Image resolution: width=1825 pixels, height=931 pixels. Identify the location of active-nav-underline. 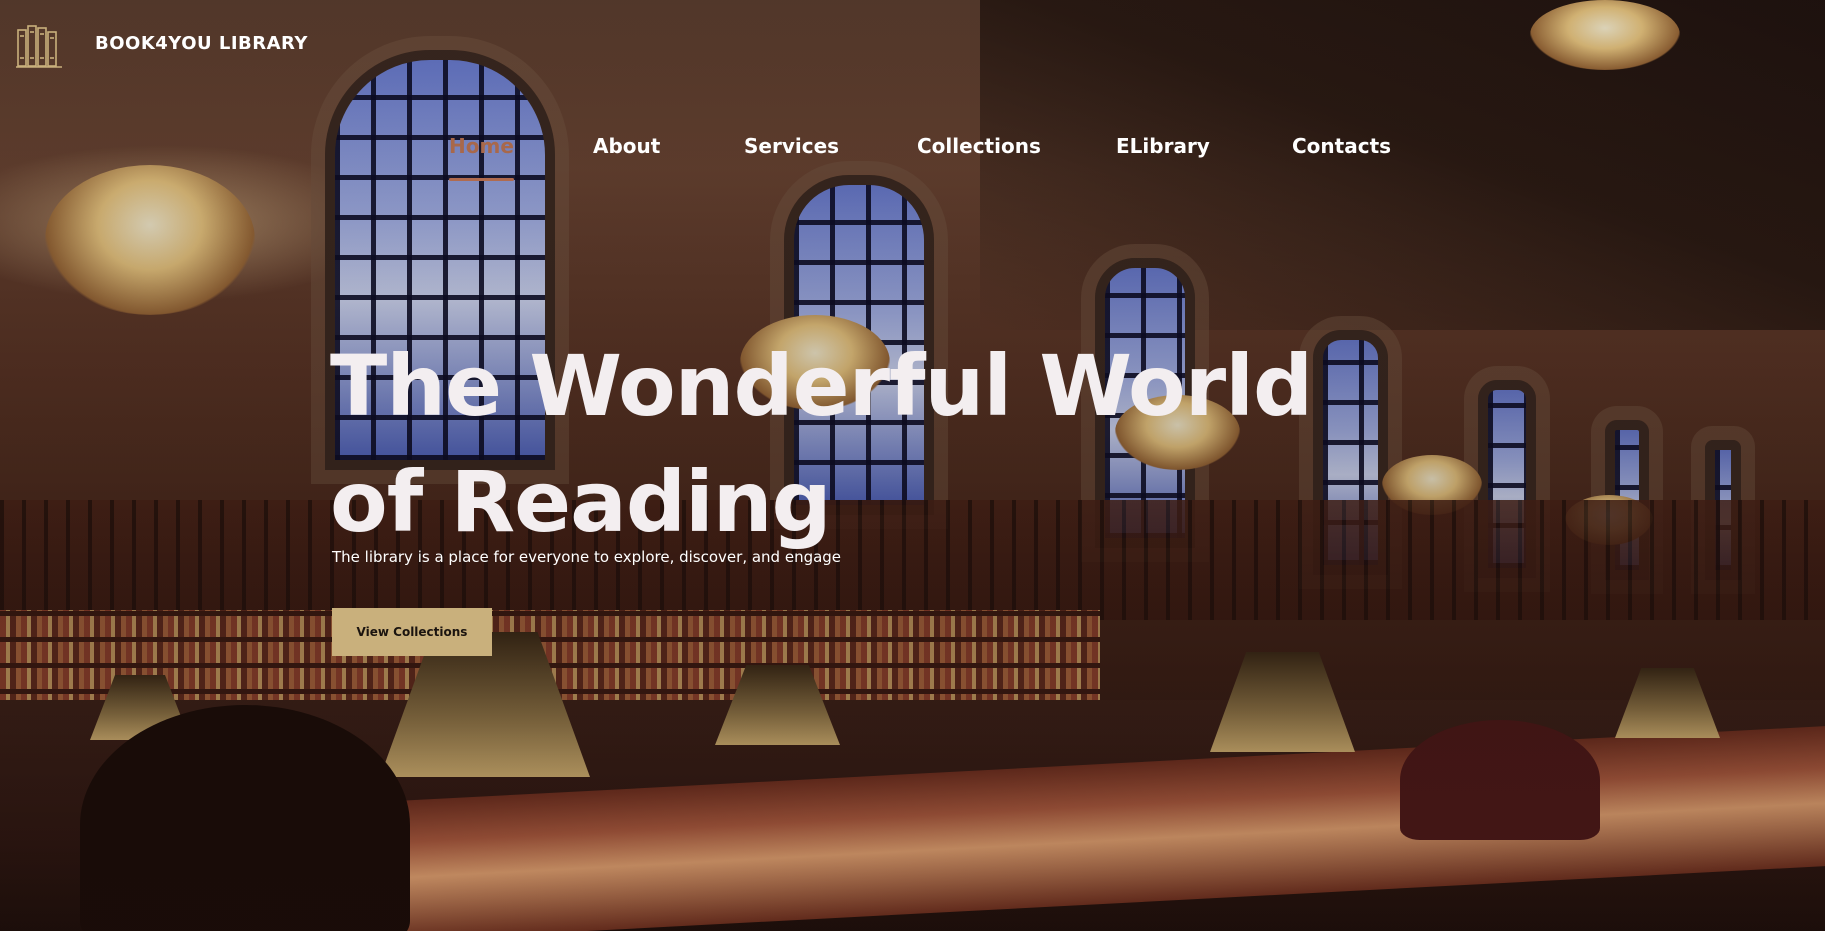
(481, 179).